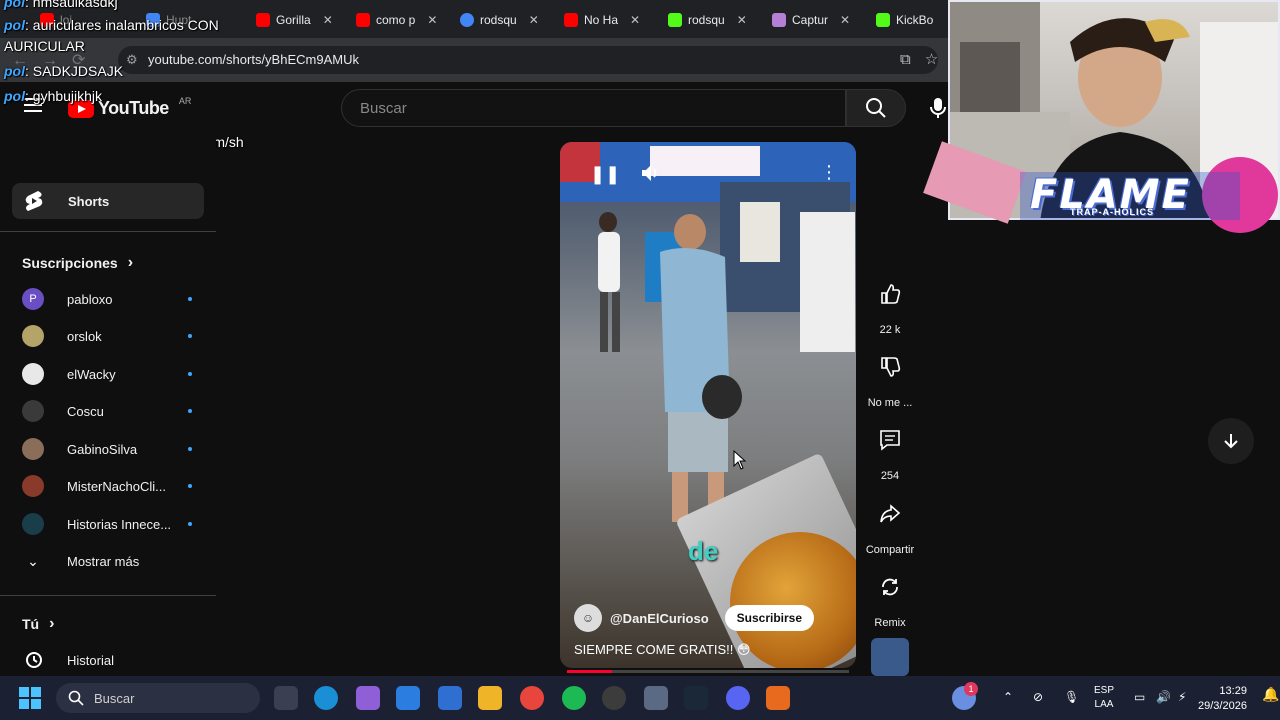 The height and width of the screenshot is (720, 1280). Describe the element at coordinates (38, 624) in the screenshot. I see `you-header: Tú ›` at that location.